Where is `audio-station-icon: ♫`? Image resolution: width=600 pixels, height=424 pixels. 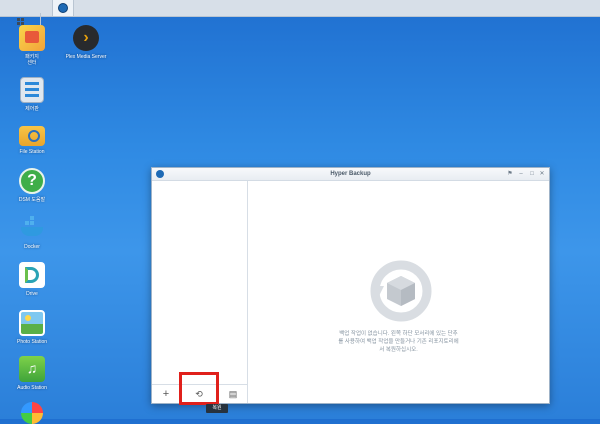 audio-station-icon: ♫ is located at coordinates (32, 369).